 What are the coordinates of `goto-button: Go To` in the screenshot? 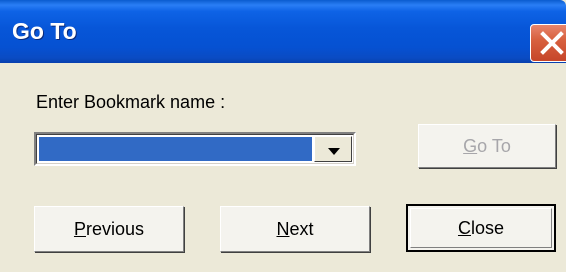 It's located at (487, 146).